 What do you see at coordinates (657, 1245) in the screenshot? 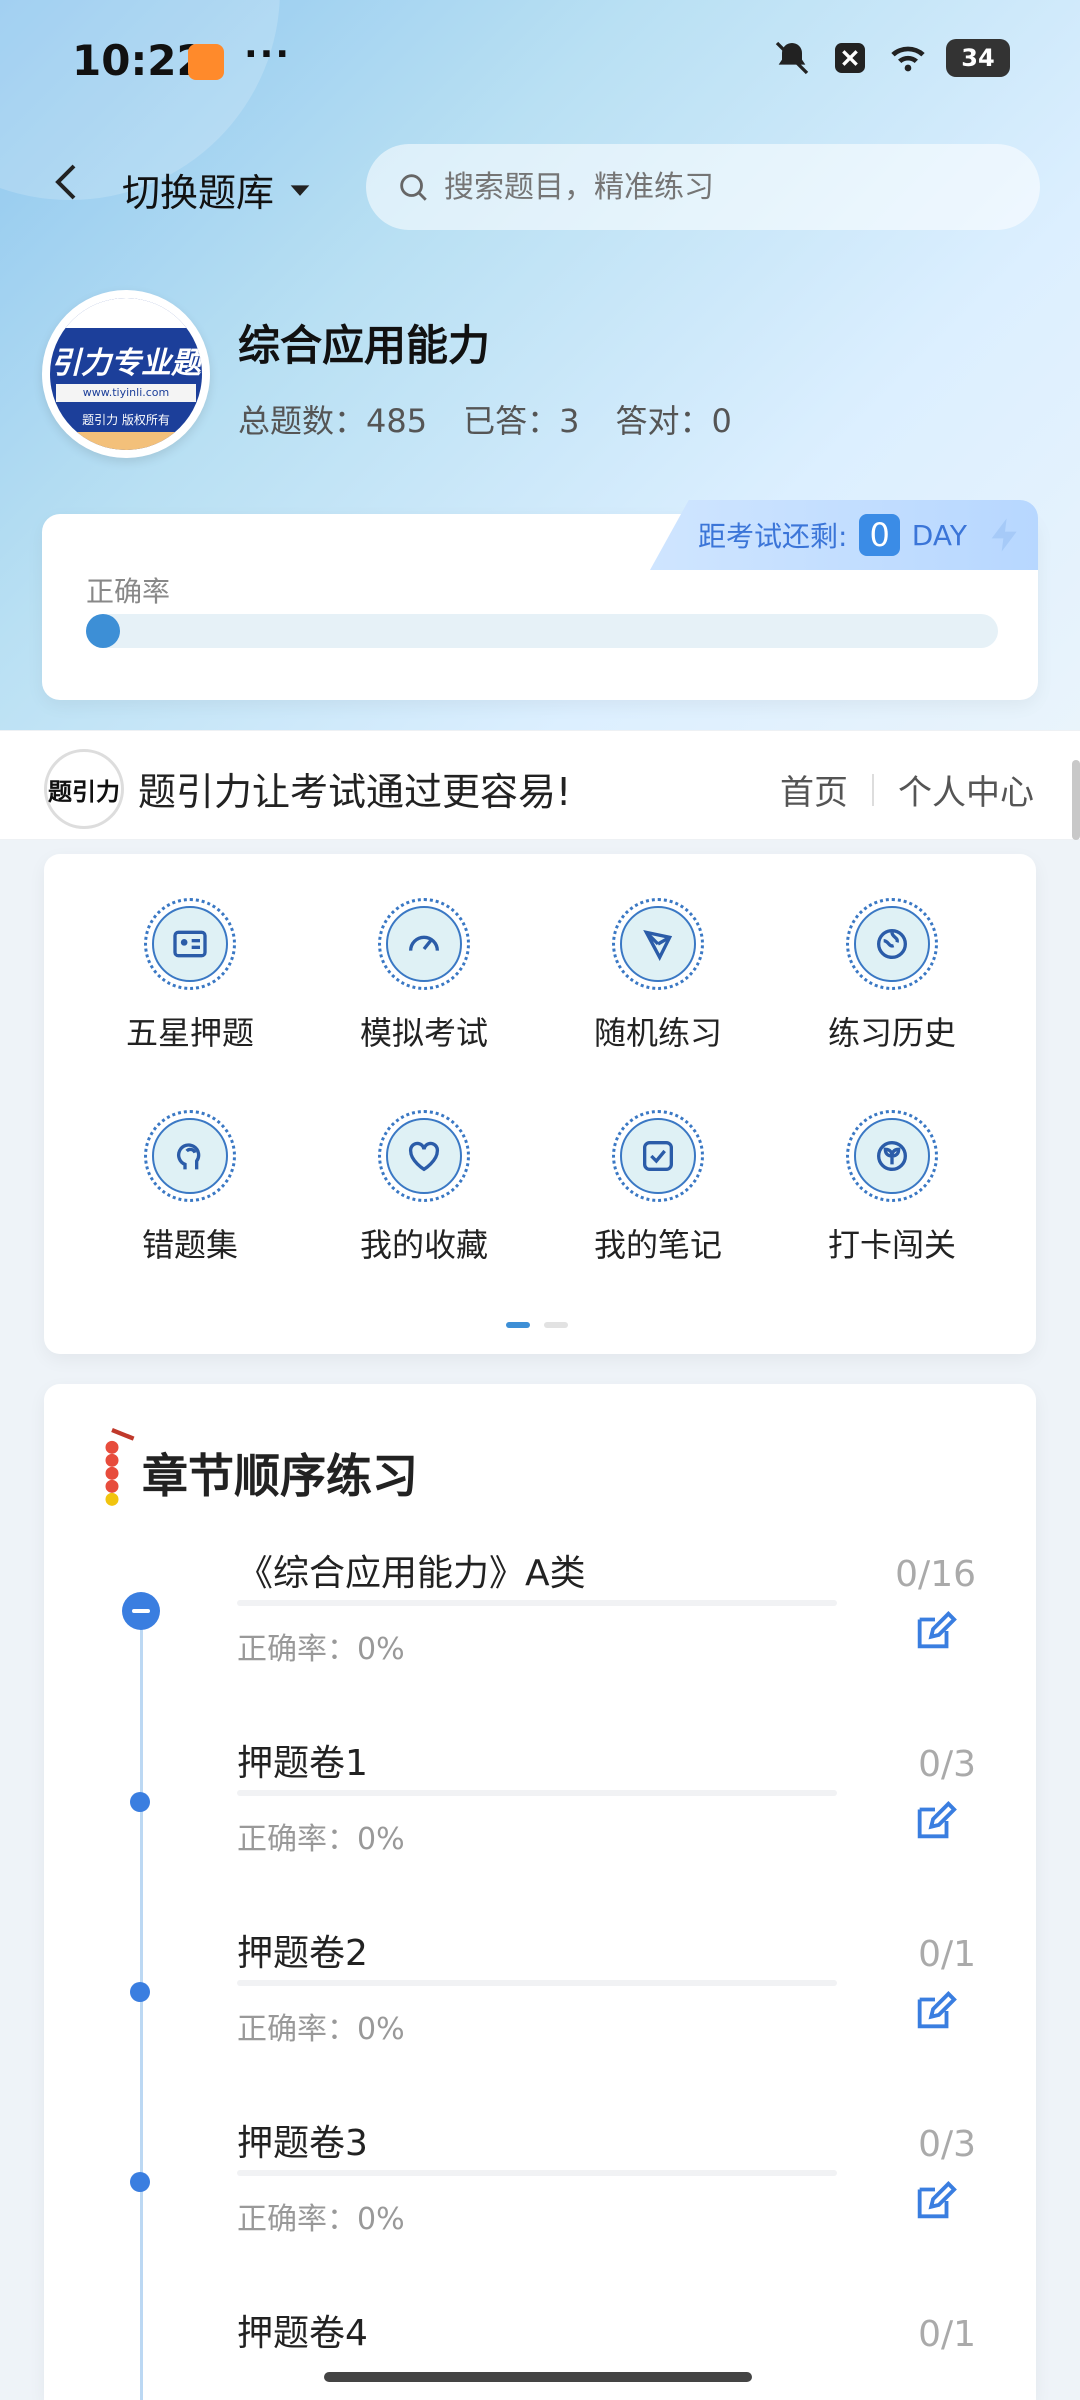
I see `grid-item-label: 我的笔记` at bounding box center [657, 1245].